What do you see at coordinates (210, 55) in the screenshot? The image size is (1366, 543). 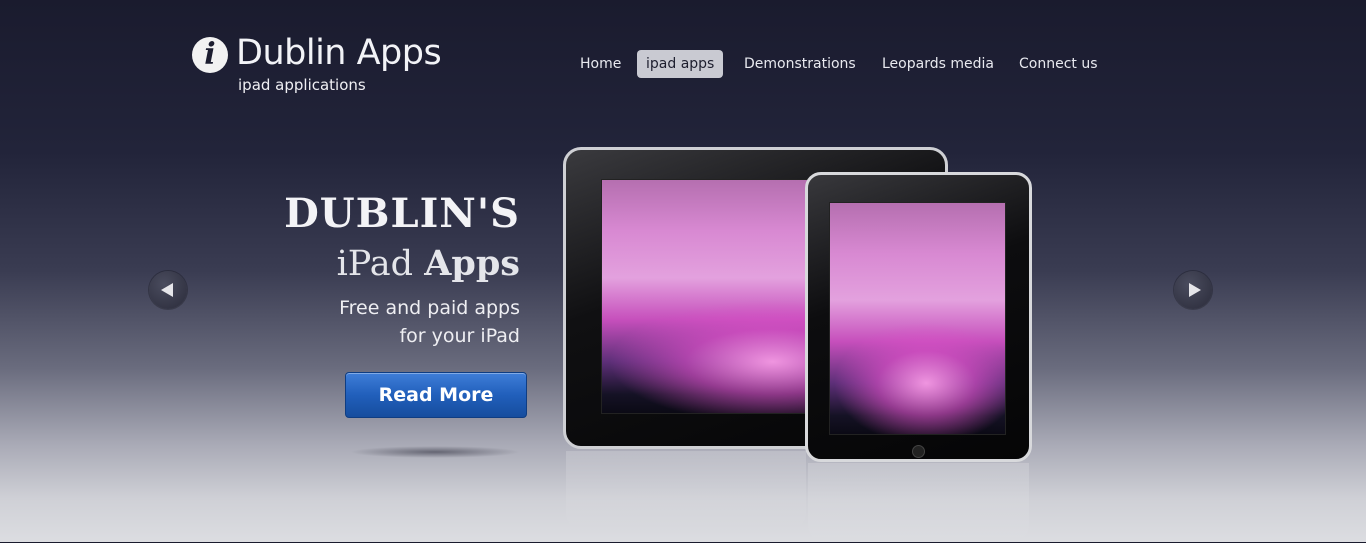 I see `logo-icon: i` at bounding box center [210, 55].